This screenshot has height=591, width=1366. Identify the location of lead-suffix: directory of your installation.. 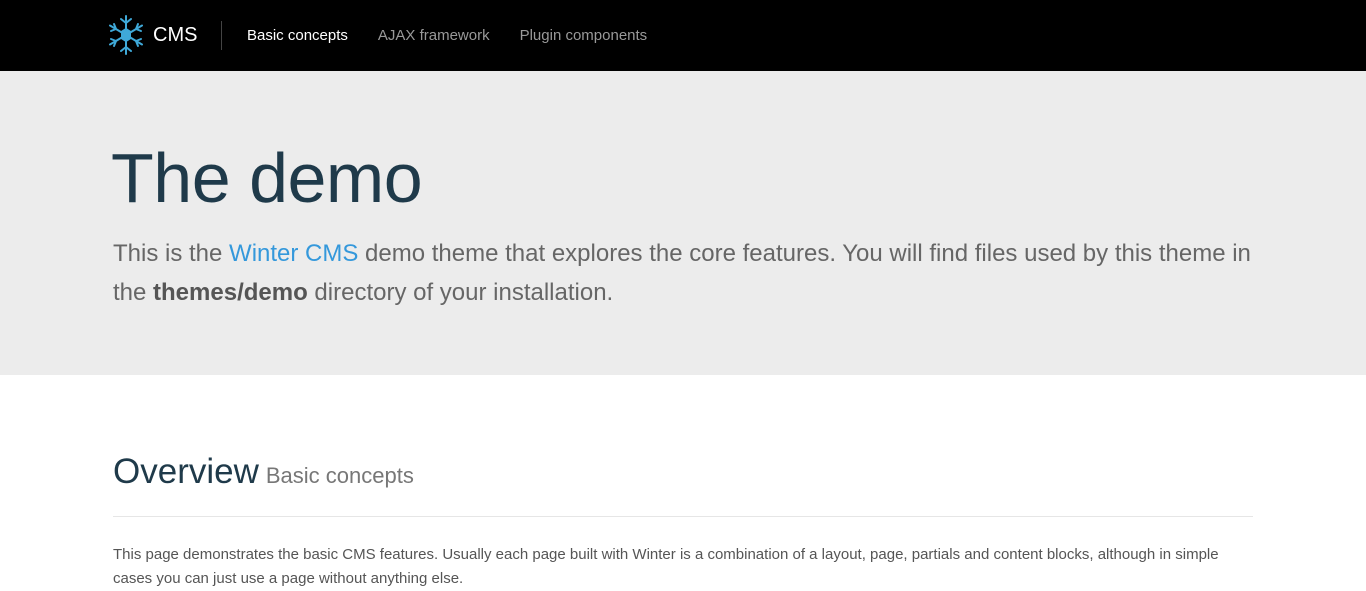
(460, 292).